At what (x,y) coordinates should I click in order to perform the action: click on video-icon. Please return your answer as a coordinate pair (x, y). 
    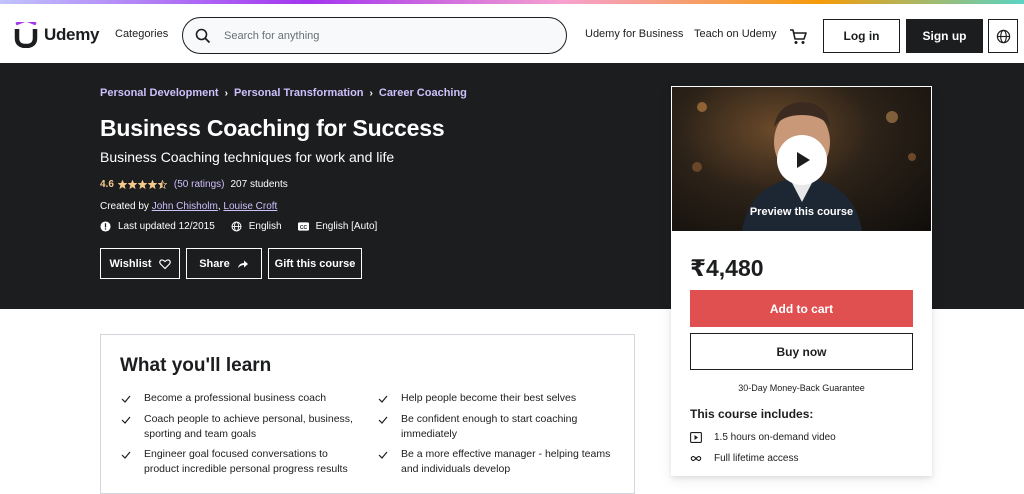
    Looking at the image, I should click on (696, 437).